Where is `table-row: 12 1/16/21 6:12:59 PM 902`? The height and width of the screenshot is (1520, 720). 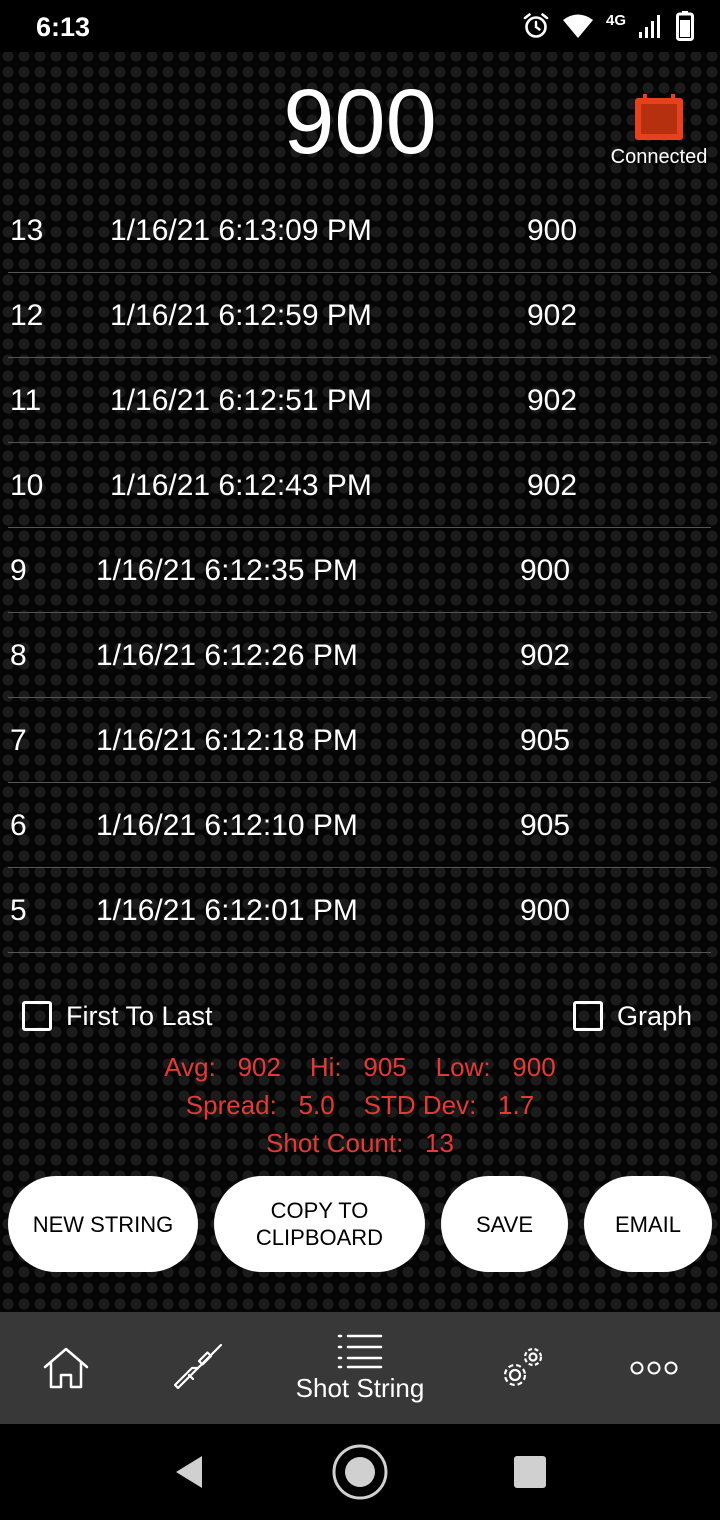
table-row: 12 1/16/21 6:12:59 PM 902 is located at coordinates (359, 315).